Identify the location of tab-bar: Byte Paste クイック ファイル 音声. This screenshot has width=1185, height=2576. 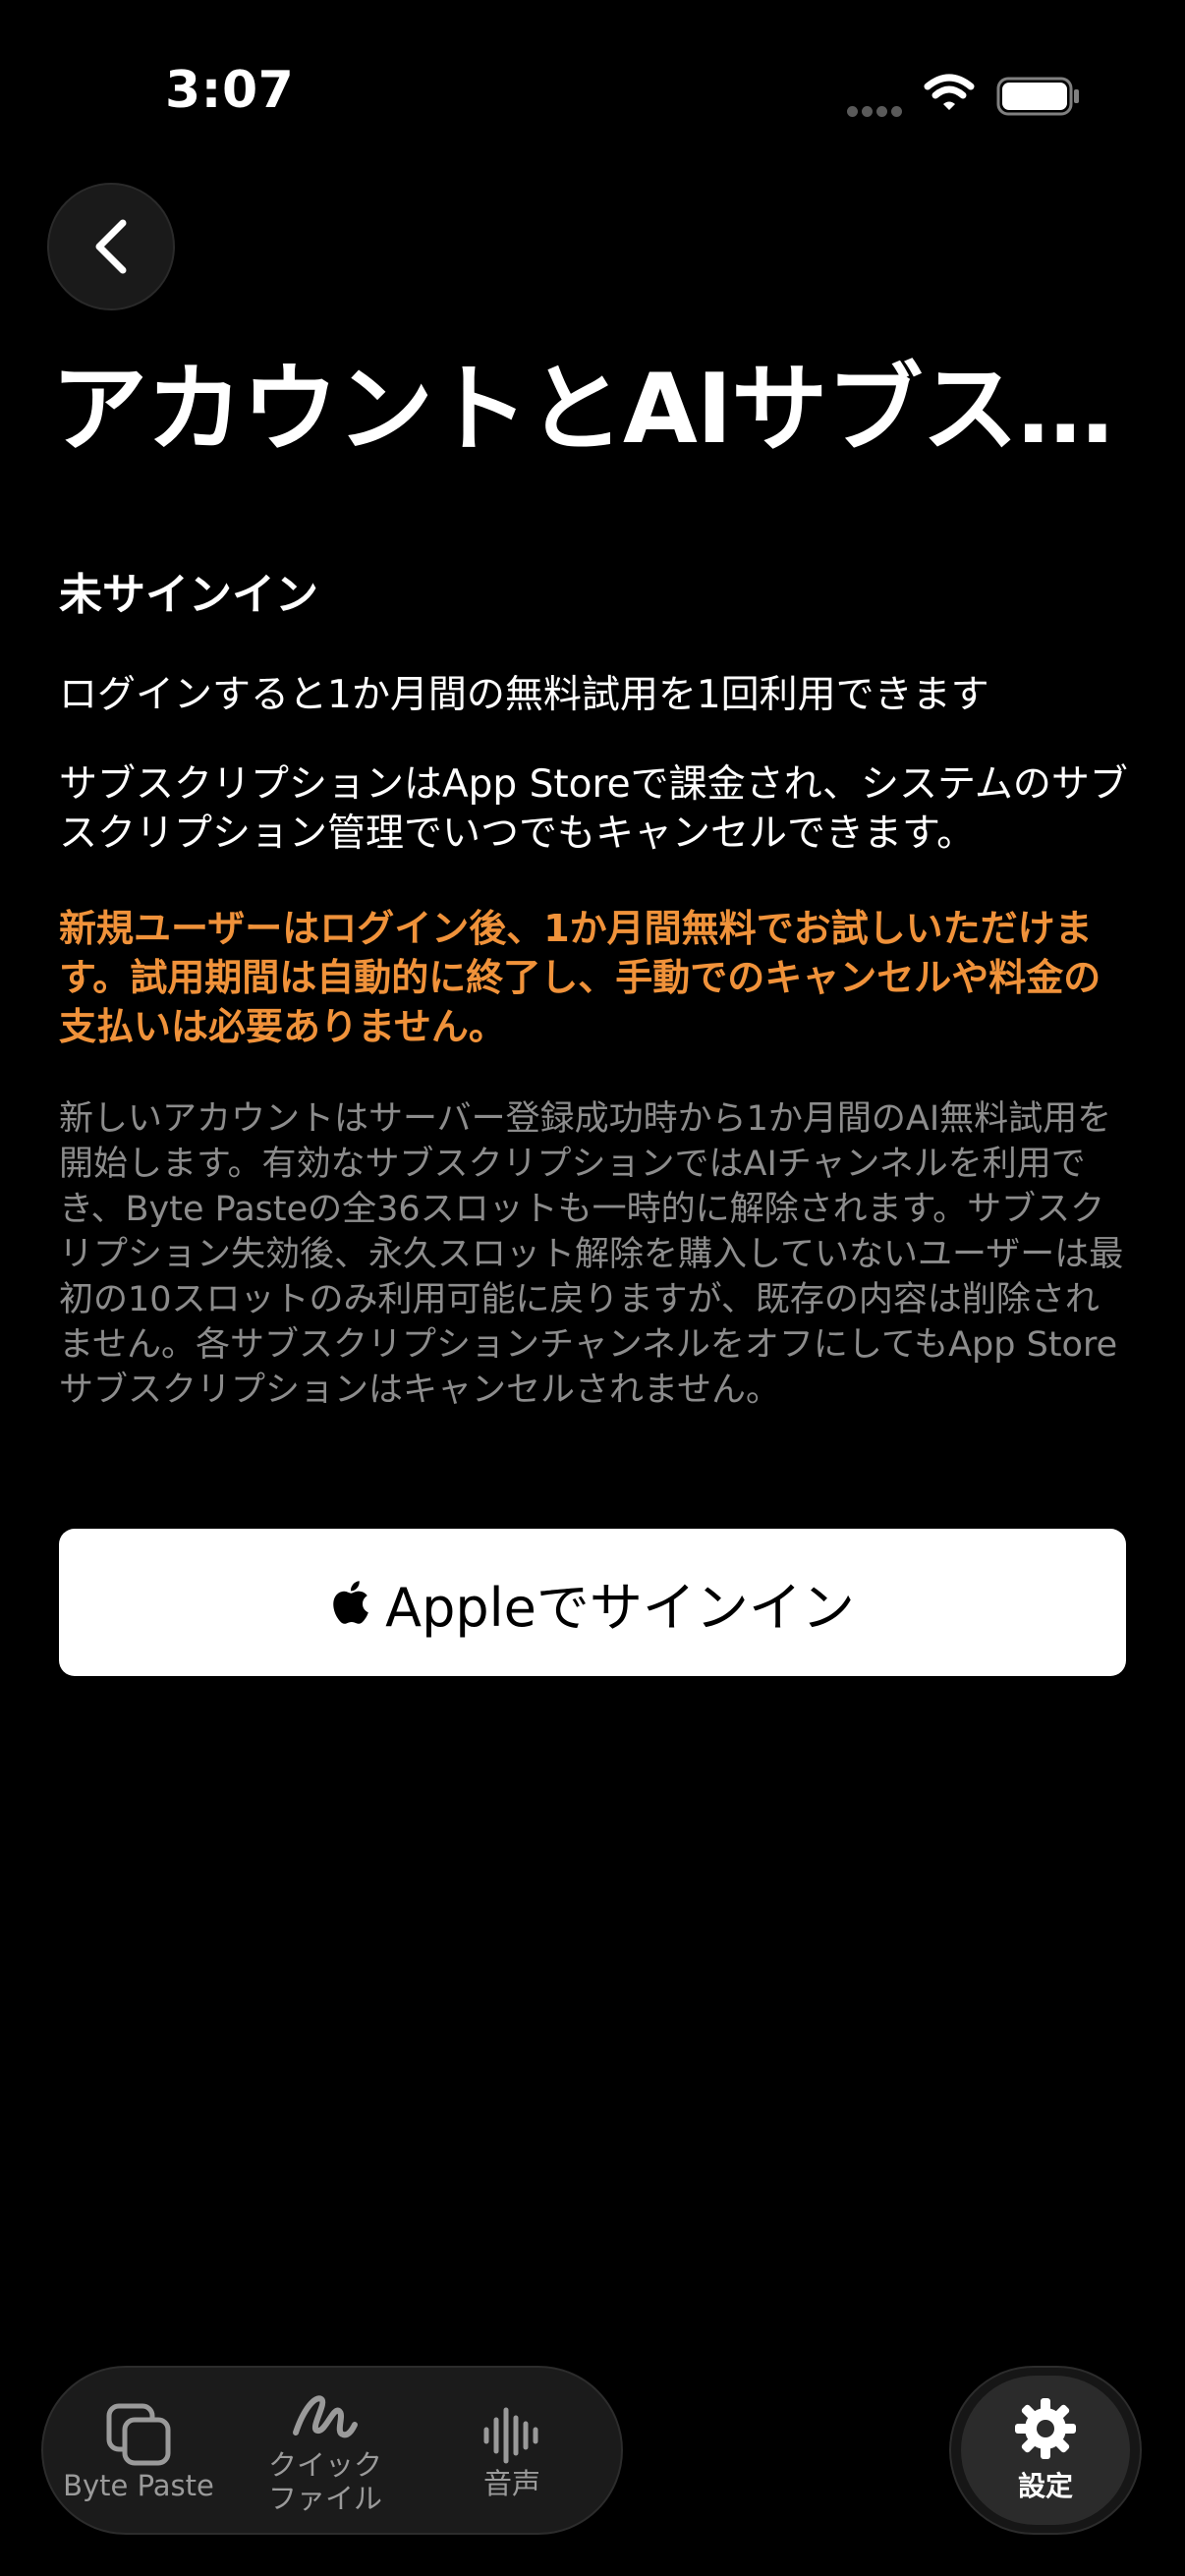
(332, 2450).